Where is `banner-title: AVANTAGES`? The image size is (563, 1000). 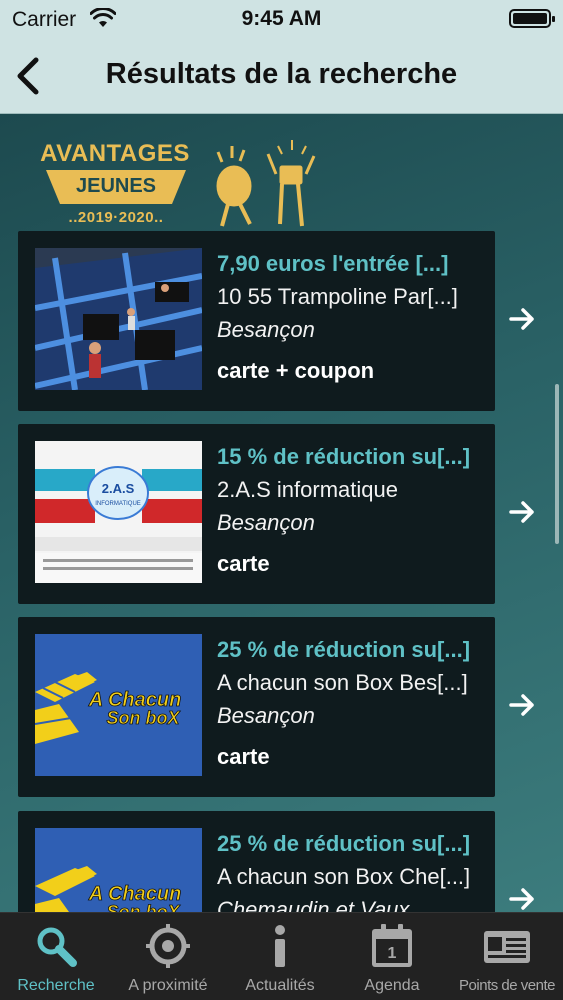
banner-title: AVANTAGES is located at coordinates (115, 153).